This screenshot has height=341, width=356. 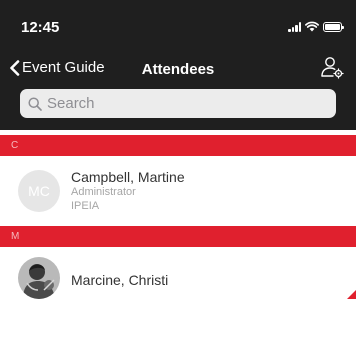 I want to click on attendee-role: Administrator, so click(x=103, y=192).